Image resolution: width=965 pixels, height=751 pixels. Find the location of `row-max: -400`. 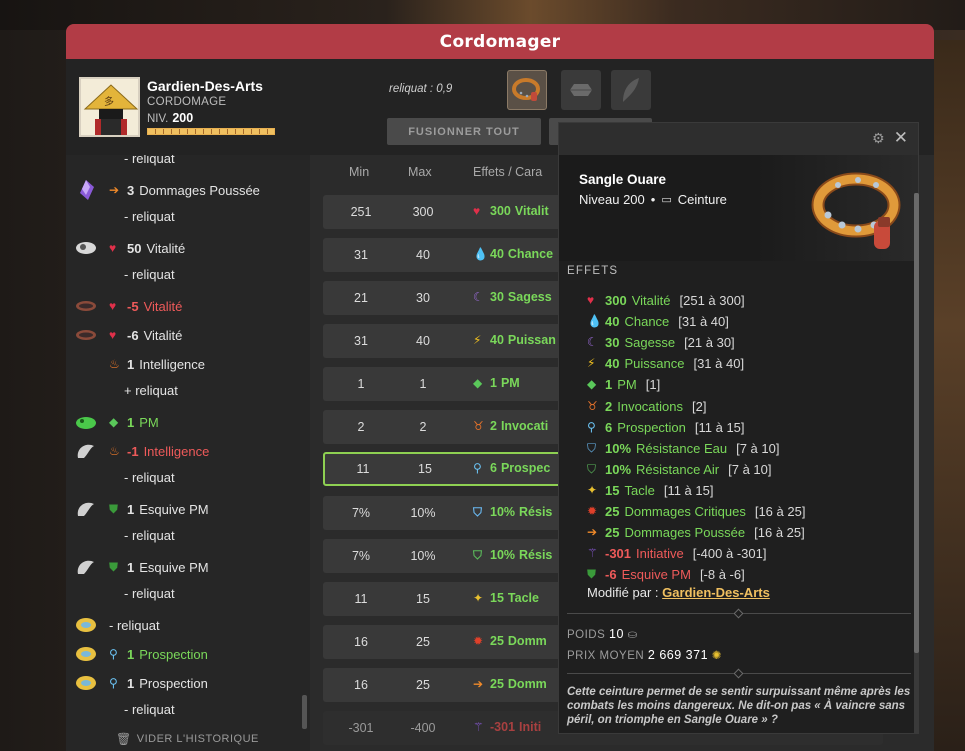

row-max: -400 is located at coordinates (423, 728).